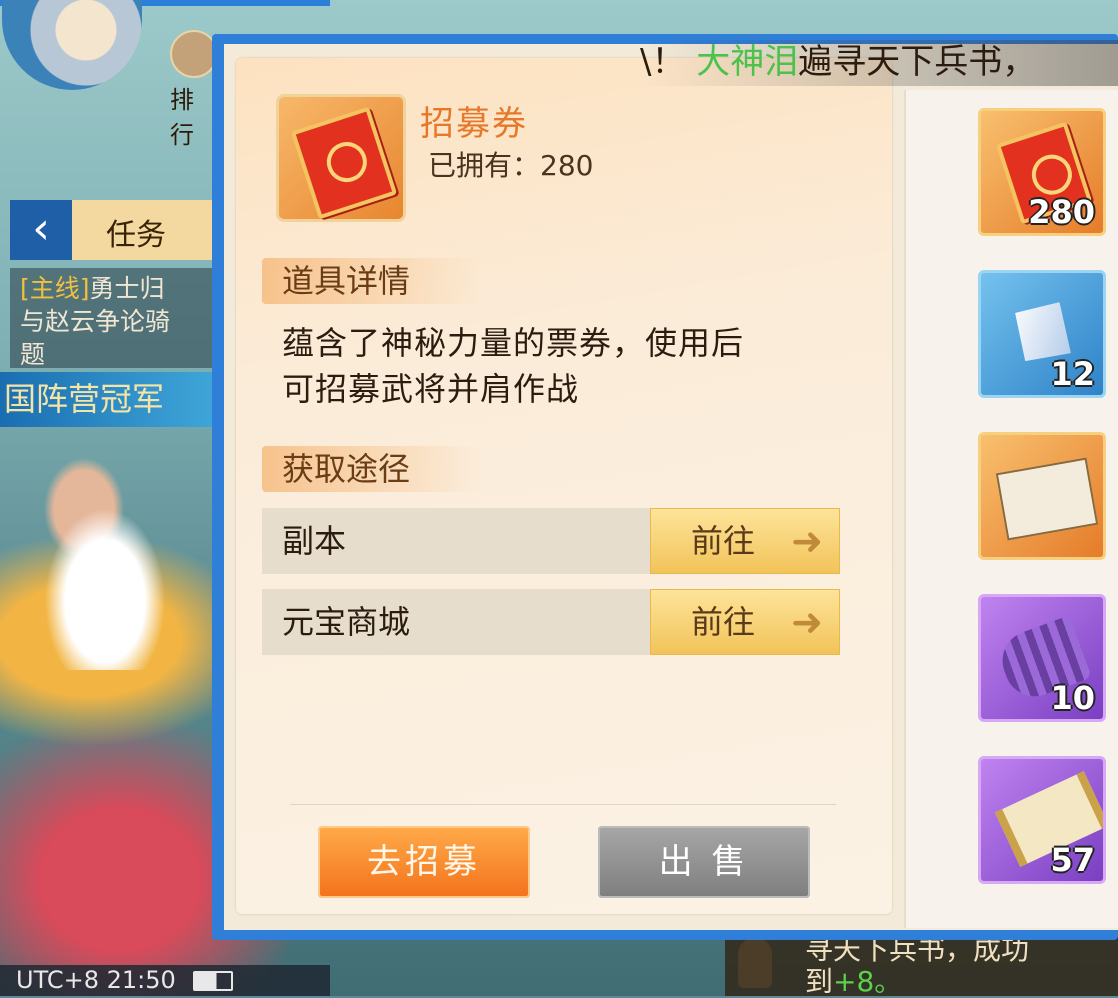 The width and height of the screenshot is (1118, 998). What do you see at coordinates (704, 862) in the screenshot?
I see `sell-button: 出 售` at bounding box center [704, 862].